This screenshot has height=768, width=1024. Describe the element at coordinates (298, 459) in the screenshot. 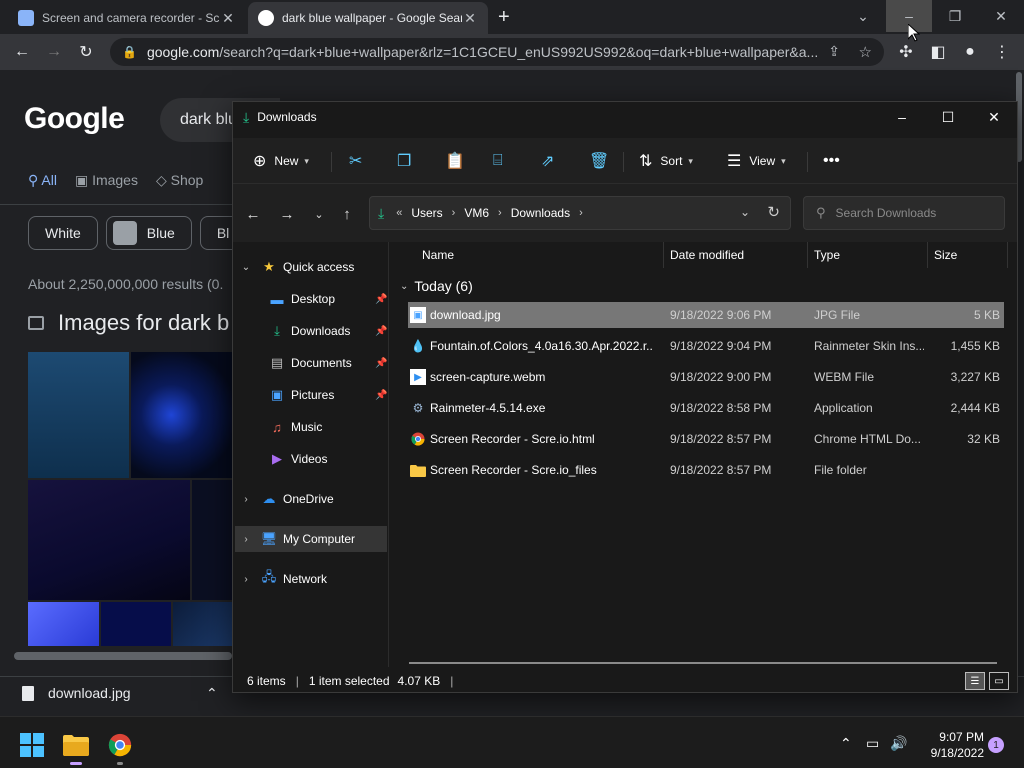

I see `nav-videos: ▶ Videos` at that location.